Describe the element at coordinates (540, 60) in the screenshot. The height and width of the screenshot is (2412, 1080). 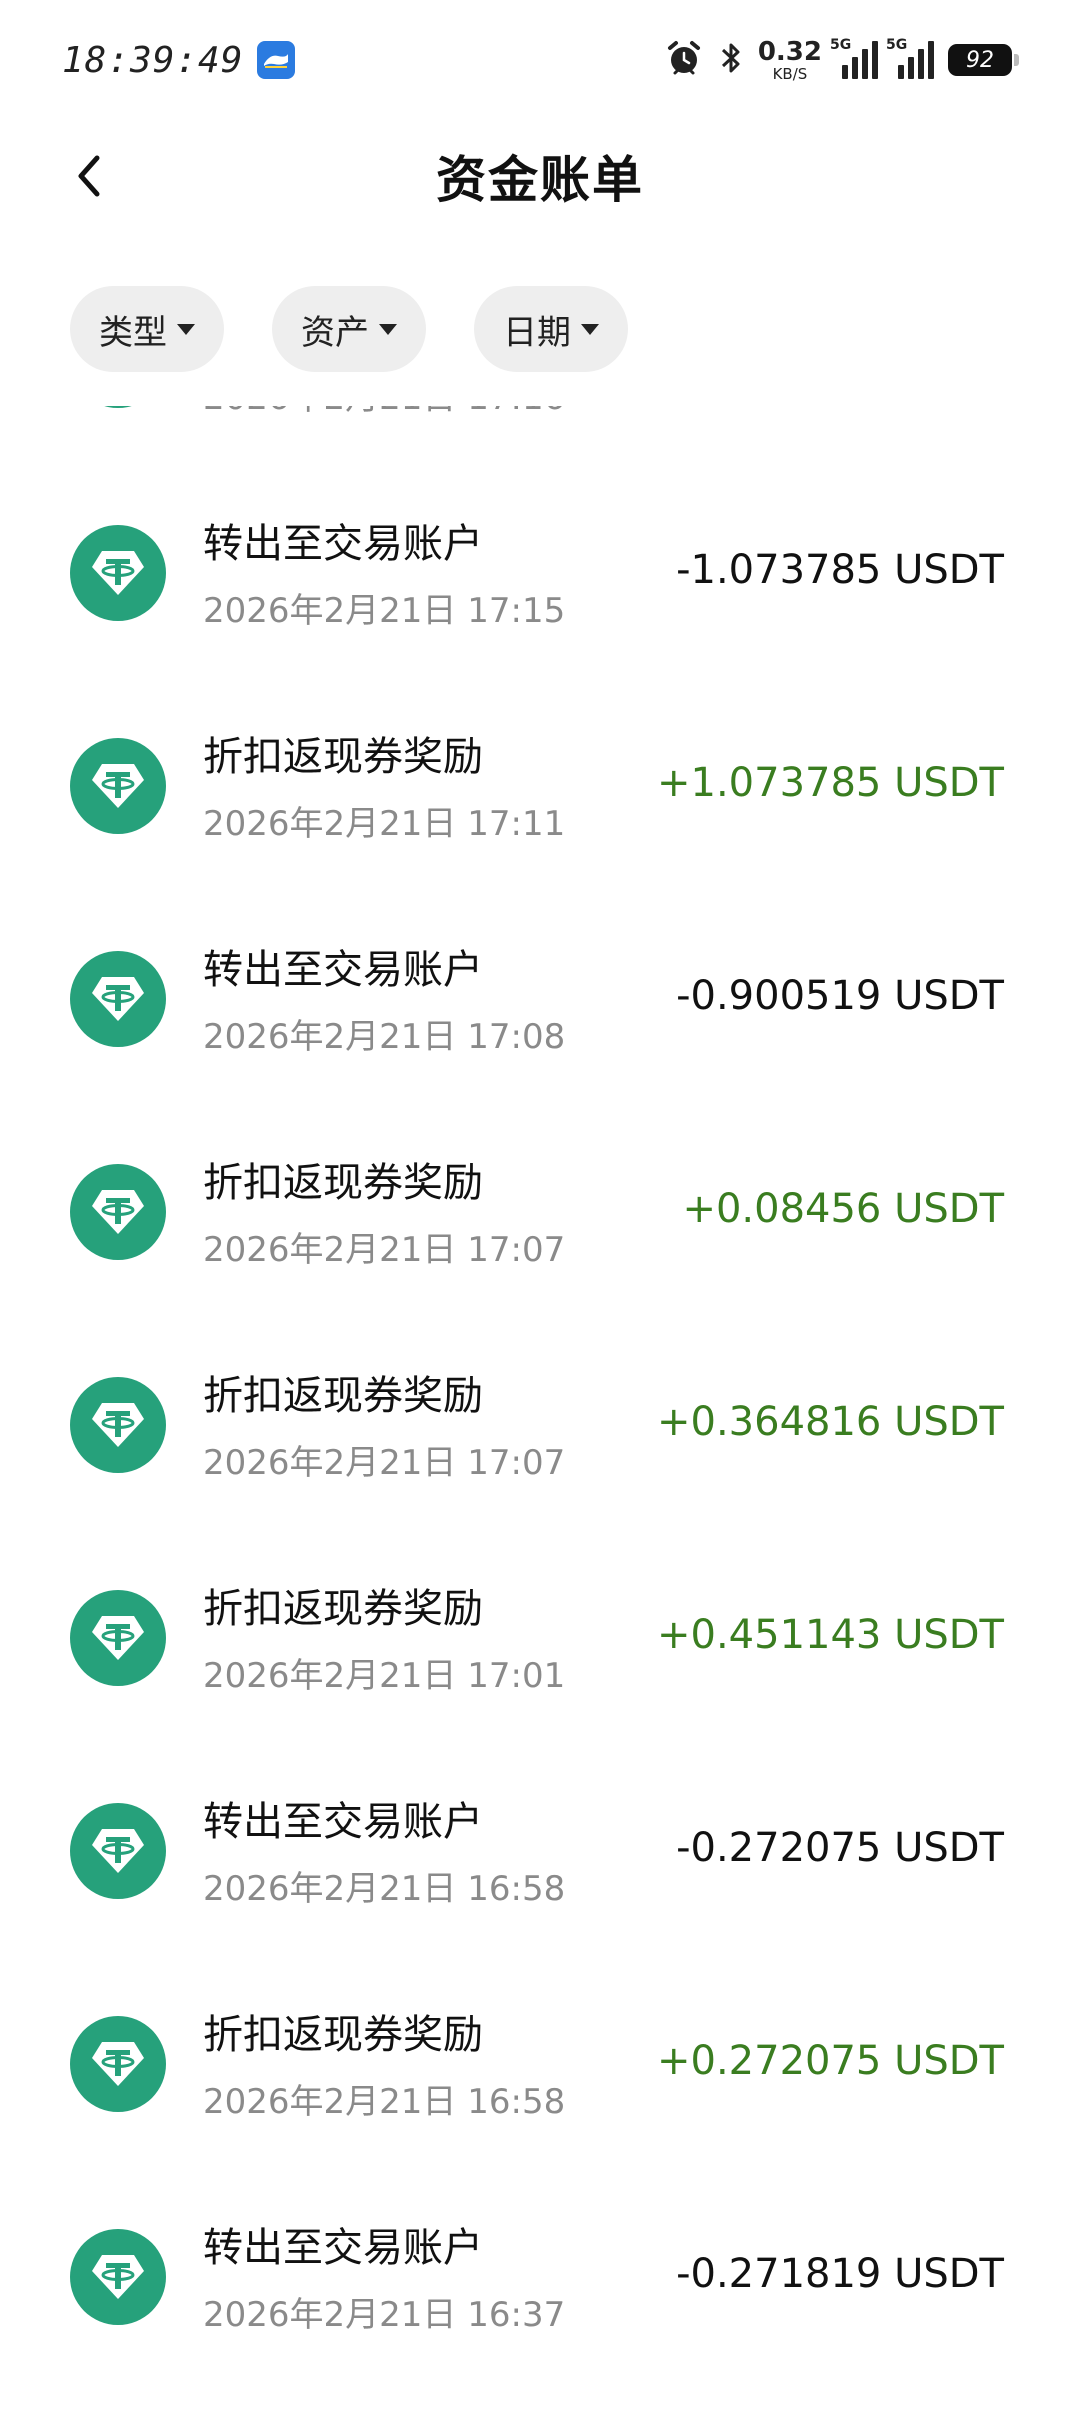
I see `status-bar: 18:39:49 0.32 KB/S 5G 5G 92` at that location.